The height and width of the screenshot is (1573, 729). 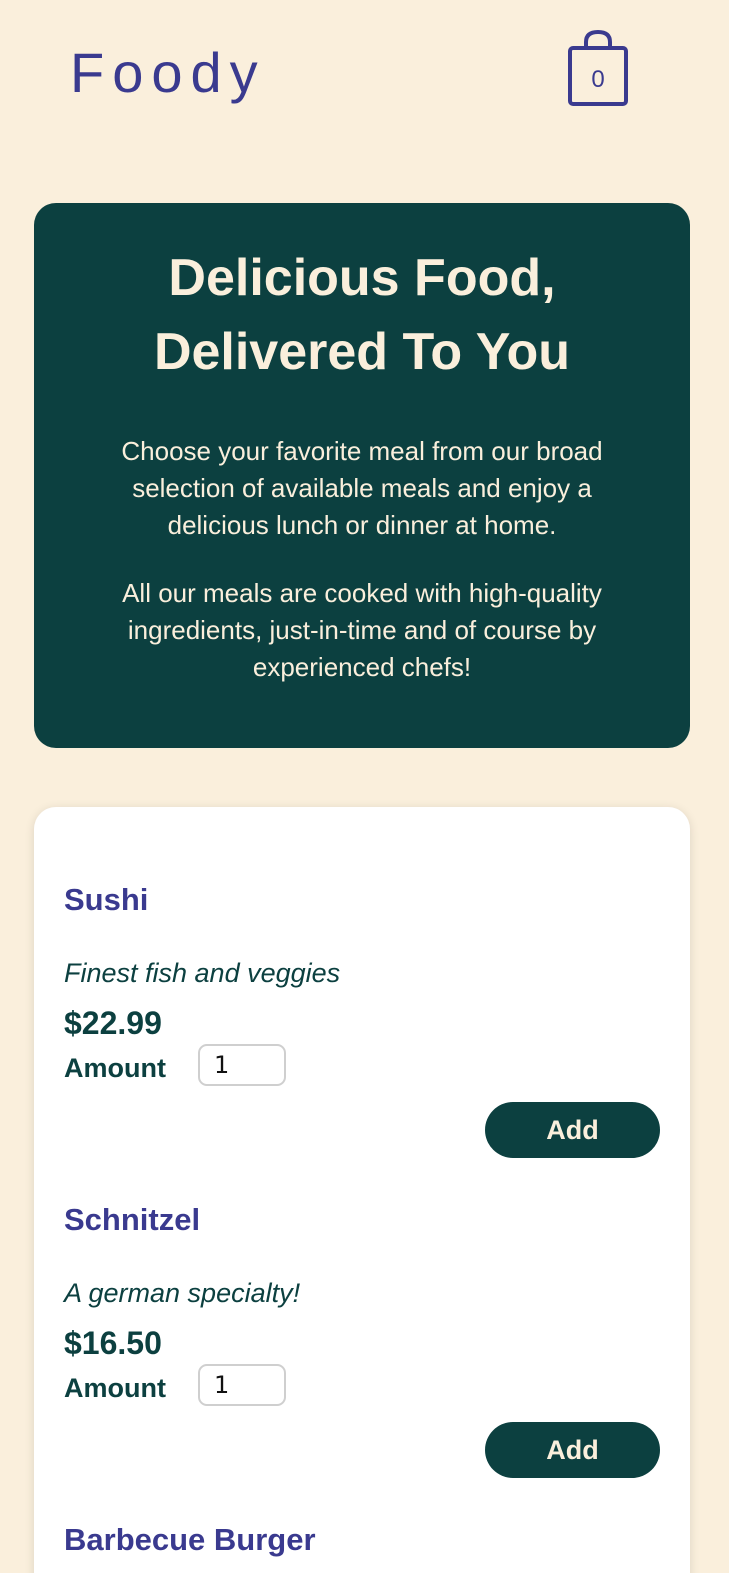 What do you see at coordinates (132, 1219) in the screenshot?
I see `meal-name: Schnitzel` at bounding box center [132, 1219].